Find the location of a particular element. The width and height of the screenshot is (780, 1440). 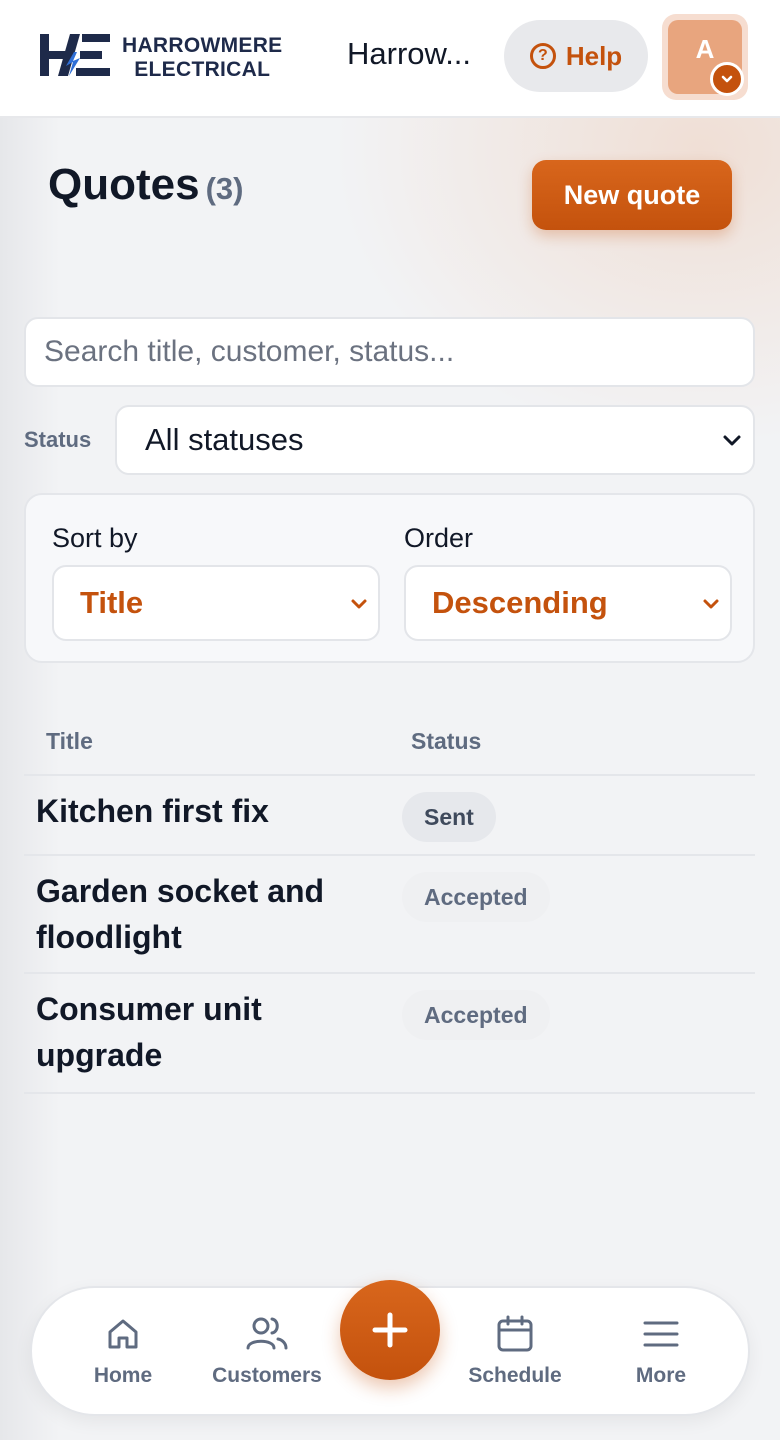

create-action-button is located at coordinates (390, 1330).